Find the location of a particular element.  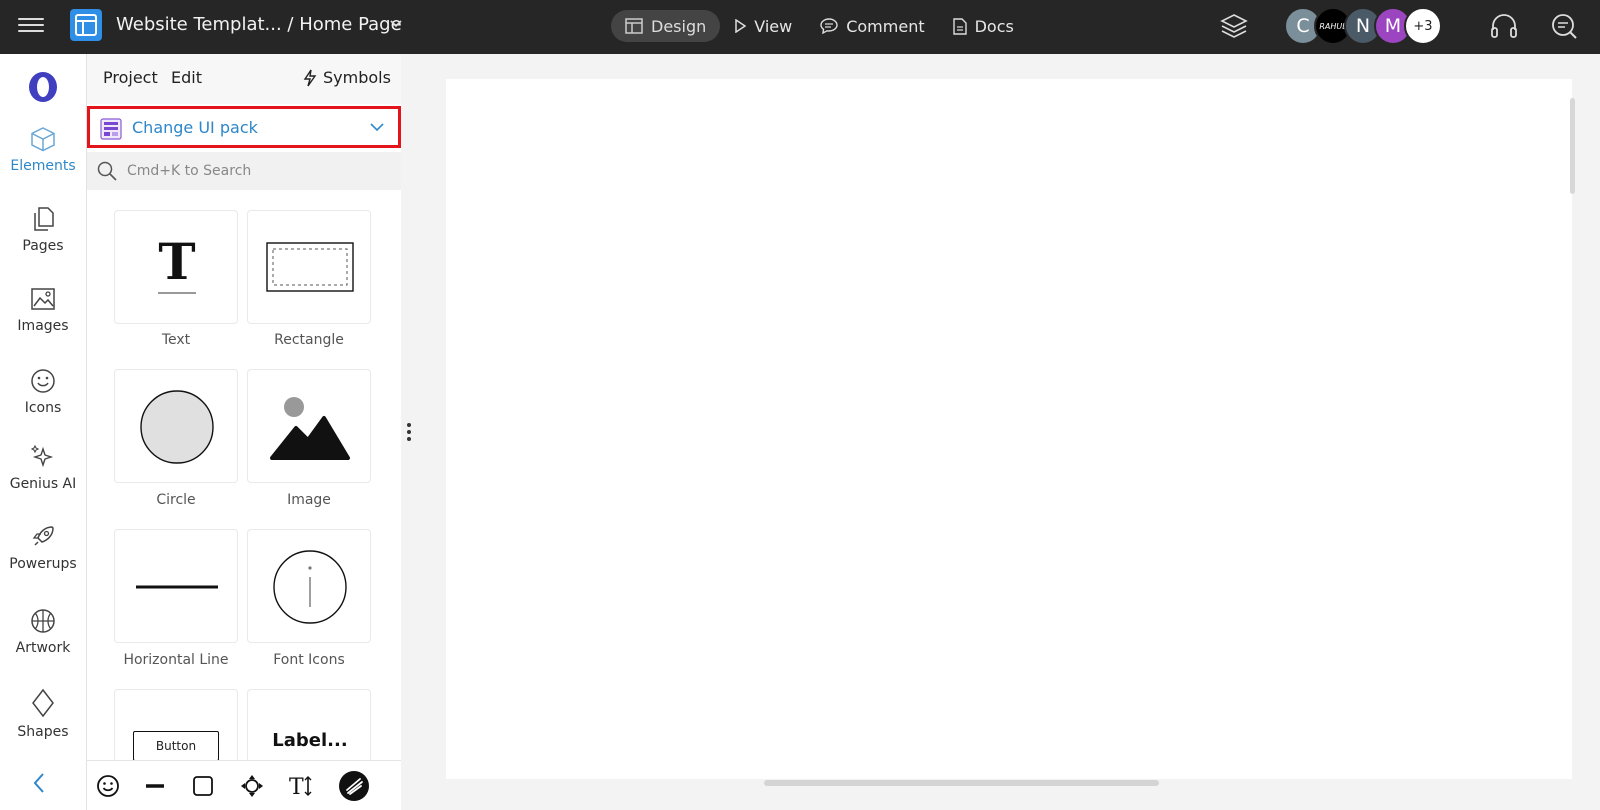

mode-nav: Design View Comment Docs is located at coordinates (819, 26).